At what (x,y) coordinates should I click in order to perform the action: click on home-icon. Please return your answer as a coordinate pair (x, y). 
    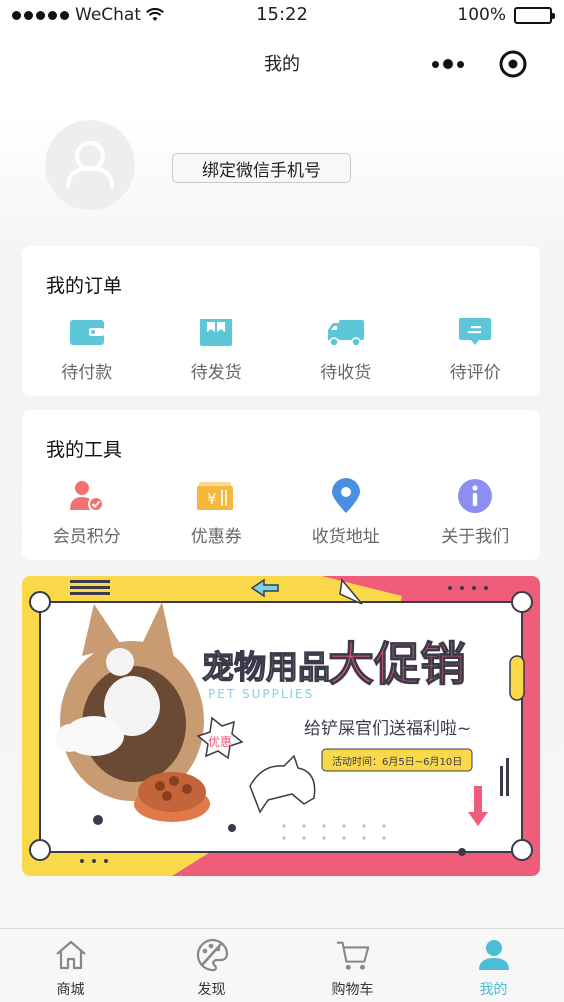
    Looking at the image, I should click on (71, 955).